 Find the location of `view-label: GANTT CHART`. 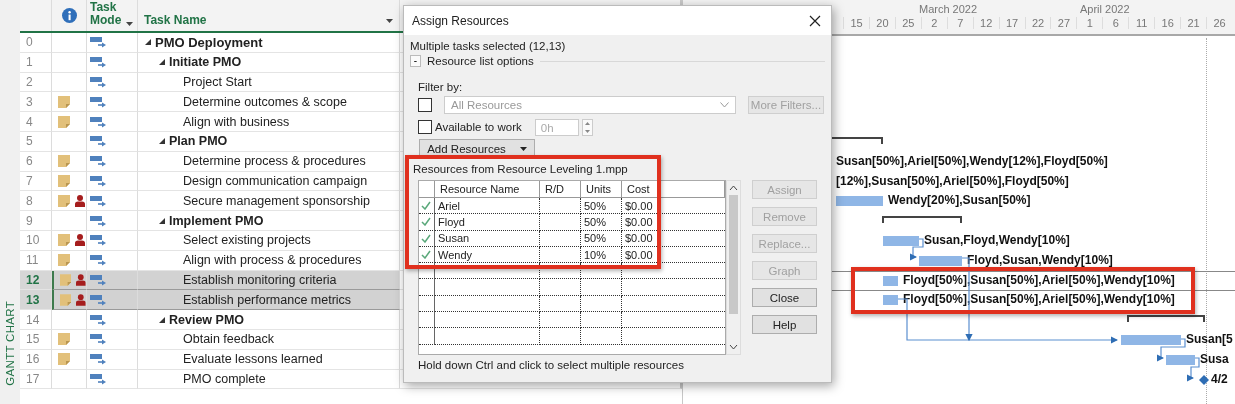

view-label: GANTT CHART is located at coordinates (10, 343).